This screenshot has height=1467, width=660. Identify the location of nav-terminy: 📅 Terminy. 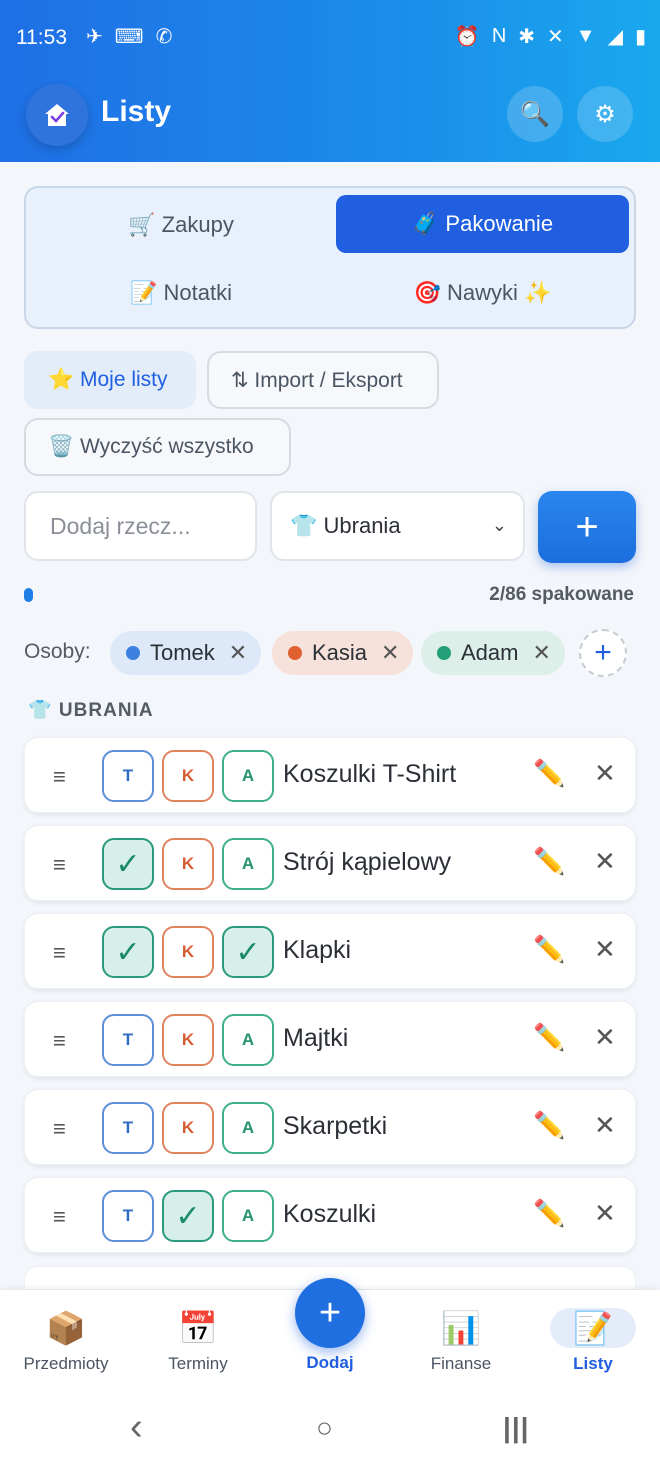
(198, 1341).